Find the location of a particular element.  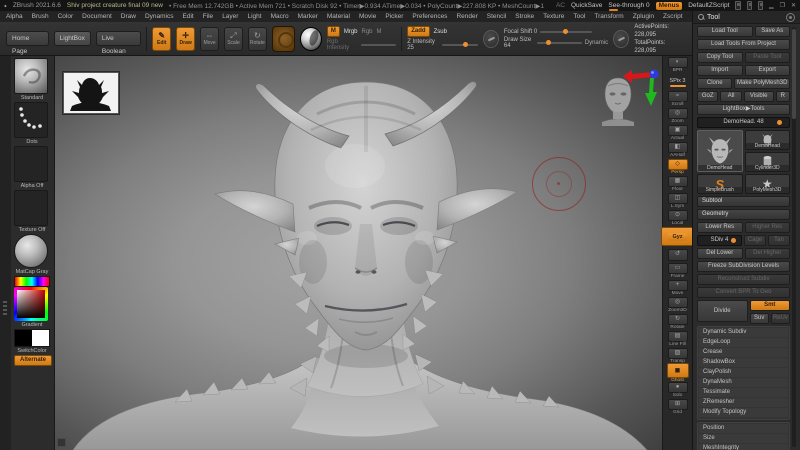

geometry-subsection-header: Position is located at coordinates (743, 428).